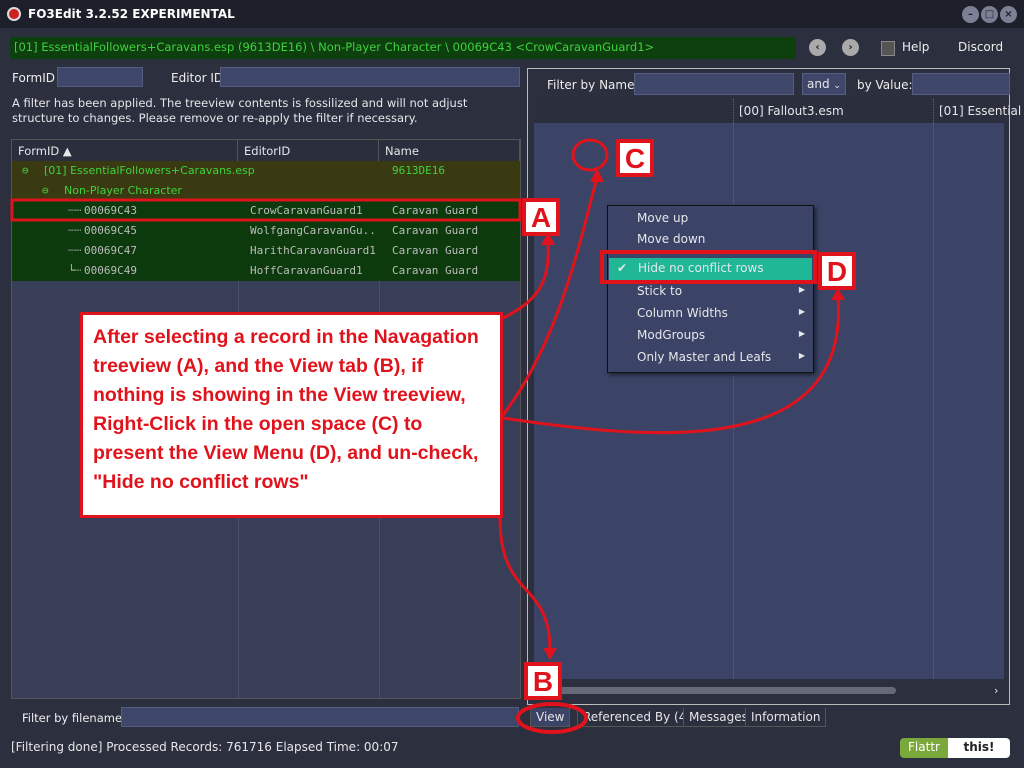 This screenshot has width=1024, height=768. Describe the element at coordinates (961, 84) in the screenshot. I see `by-value-input` at that location.